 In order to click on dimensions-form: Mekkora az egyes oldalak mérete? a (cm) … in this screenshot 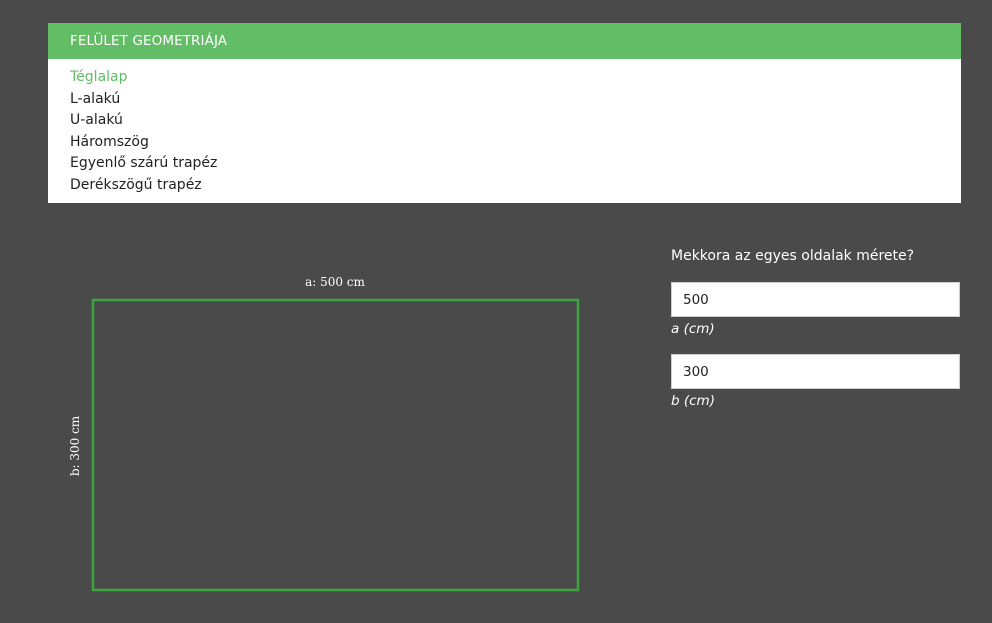, I will do `click(816, 336)`.